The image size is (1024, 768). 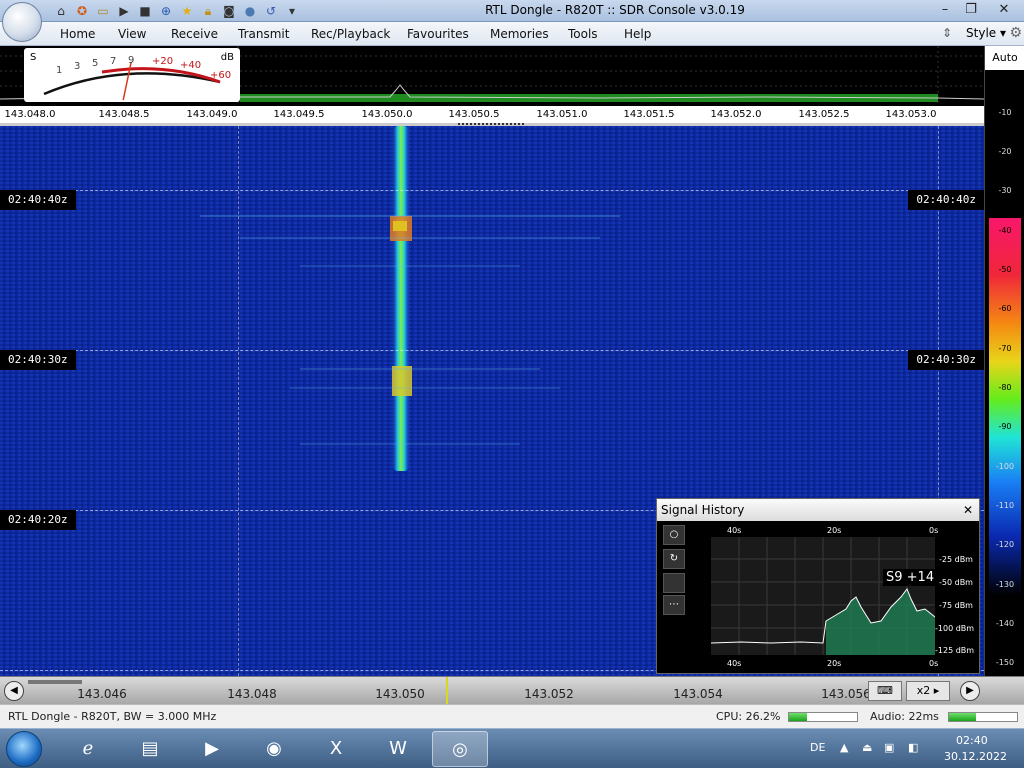 I want to click on menu-help: Help, so click(x=637, y=34).